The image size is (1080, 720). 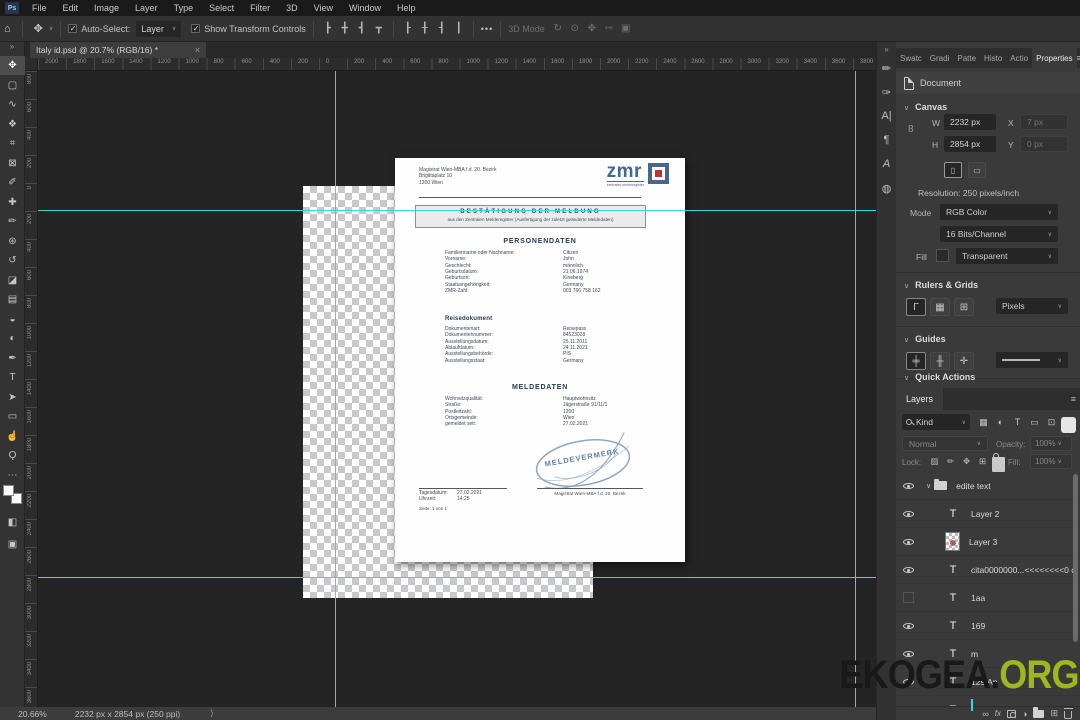 I want to click on tab-gradi: Gradi, so click(x=940, y=58).